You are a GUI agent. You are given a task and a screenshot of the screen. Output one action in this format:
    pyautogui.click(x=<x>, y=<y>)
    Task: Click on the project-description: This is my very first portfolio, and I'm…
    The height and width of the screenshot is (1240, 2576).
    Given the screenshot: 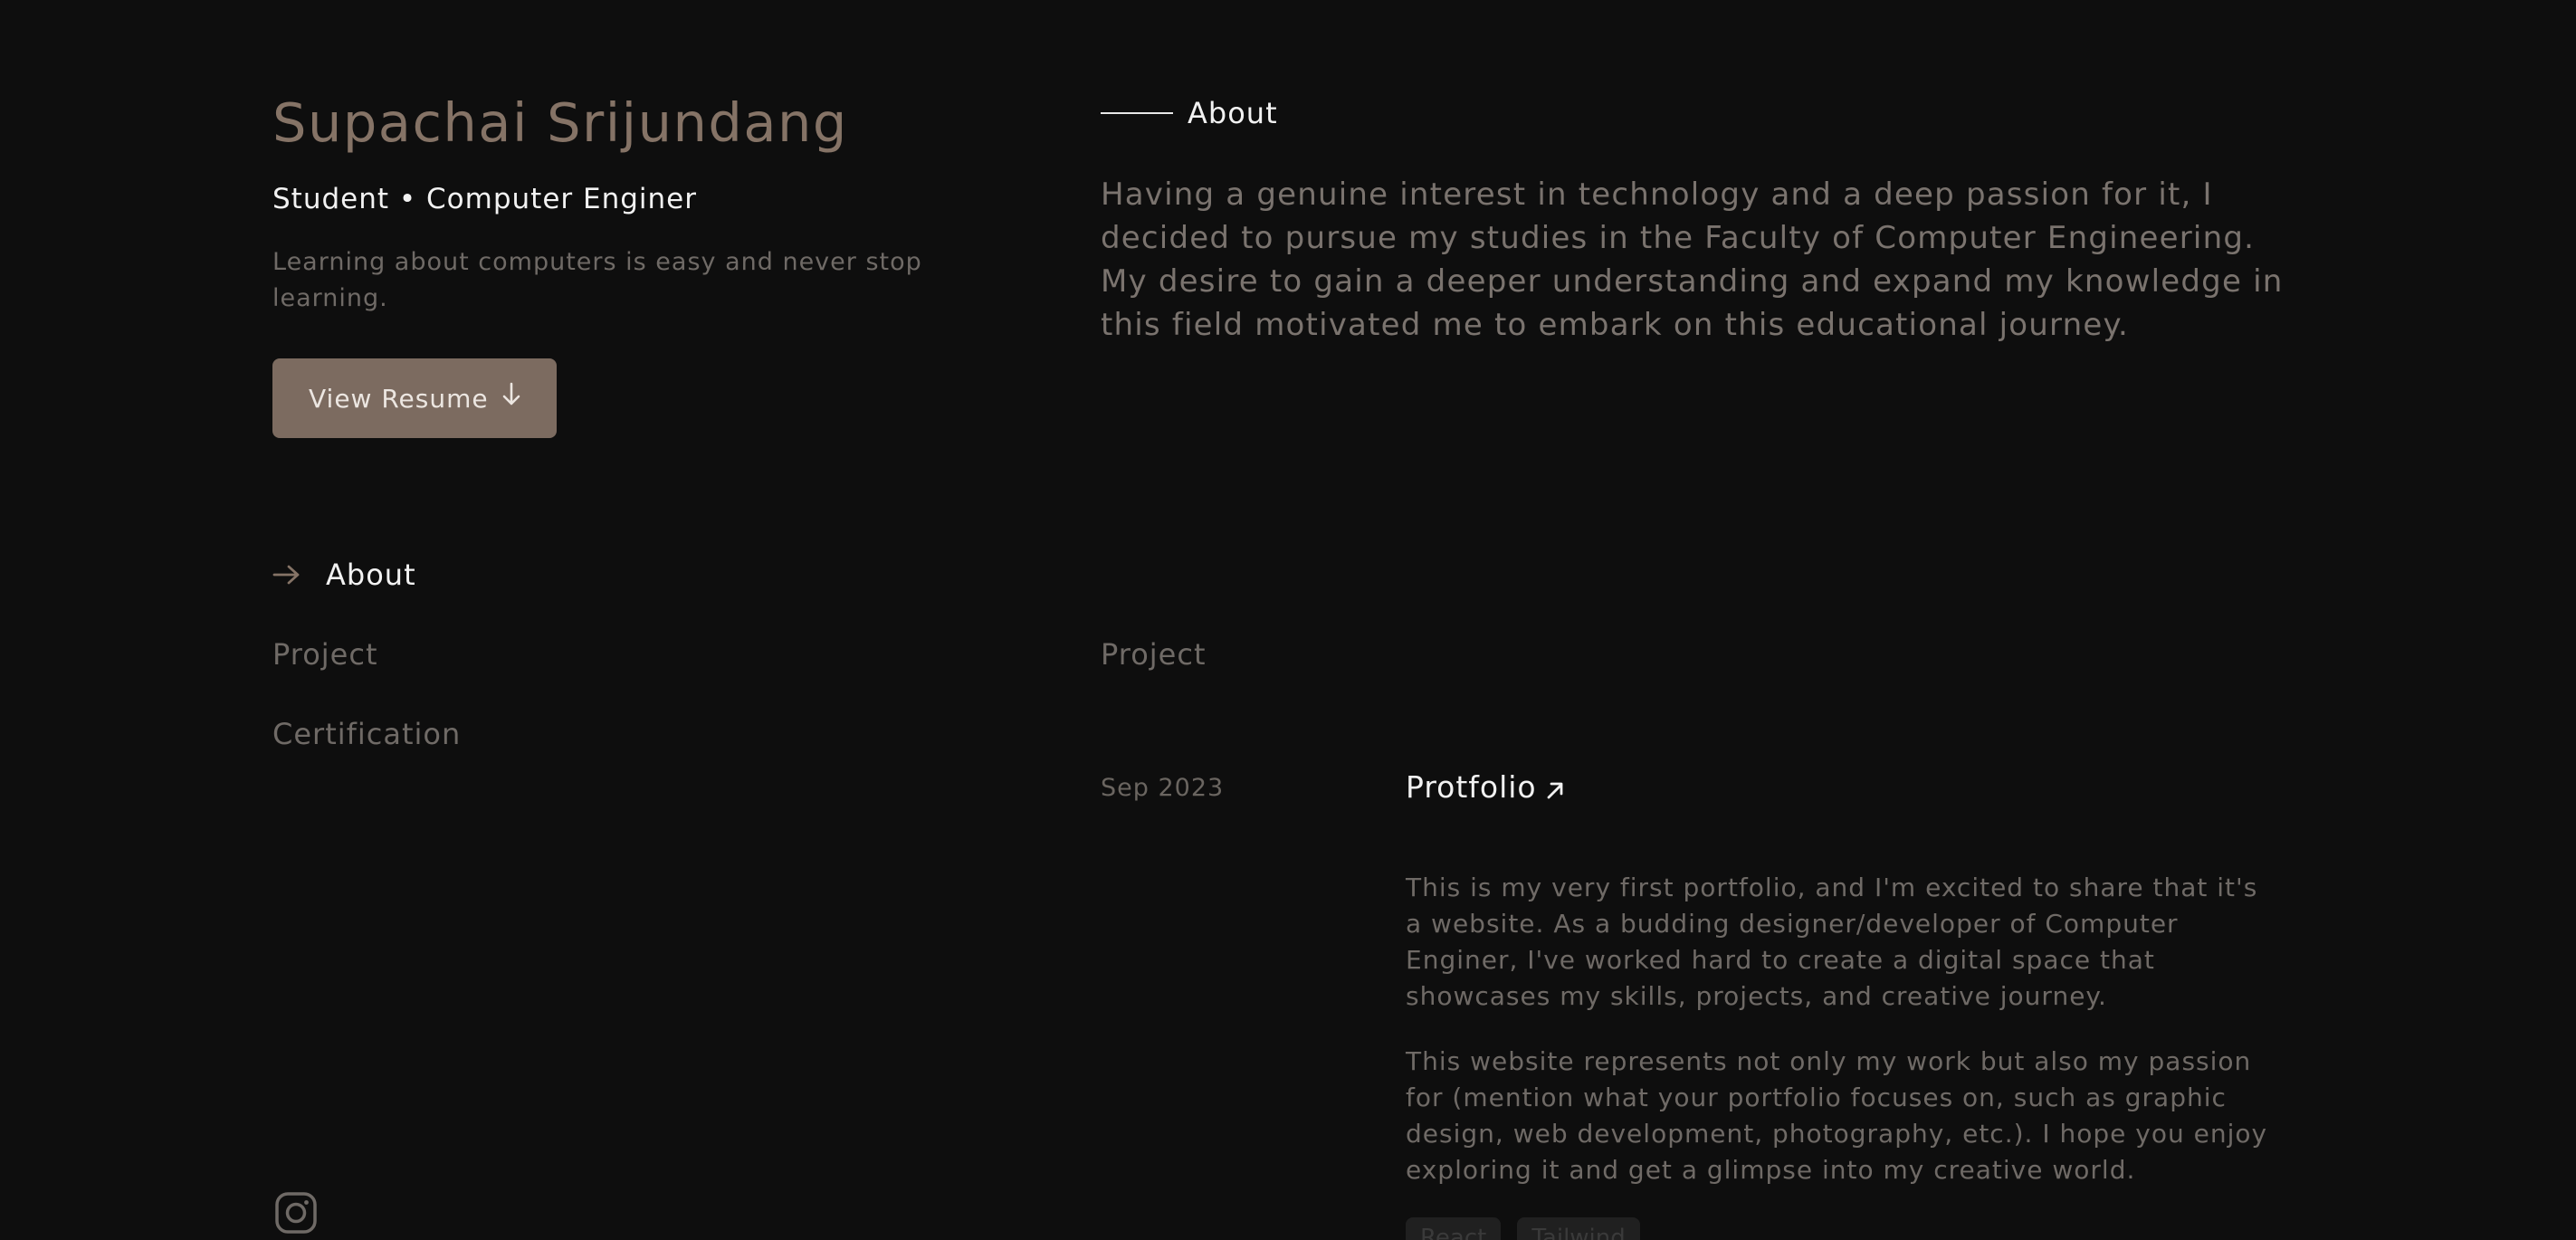 What is the action you would take?
    pyautogui.click(x=1832, y=942)
    